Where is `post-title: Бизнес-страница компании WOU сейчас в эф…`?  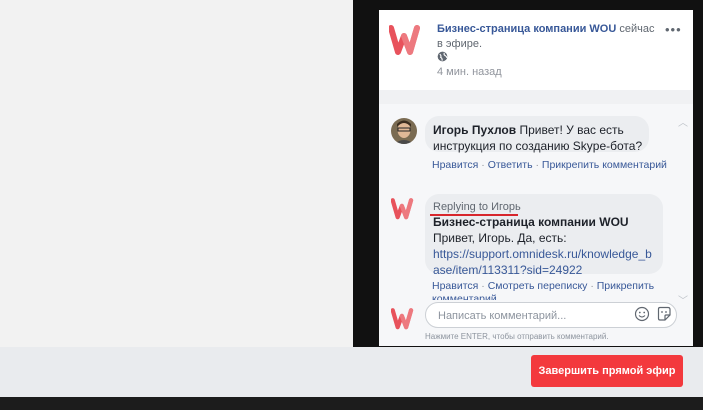 post-title: Бизнес-страница компании WOU сейчас в эф… is located at coordinates (547, 37).